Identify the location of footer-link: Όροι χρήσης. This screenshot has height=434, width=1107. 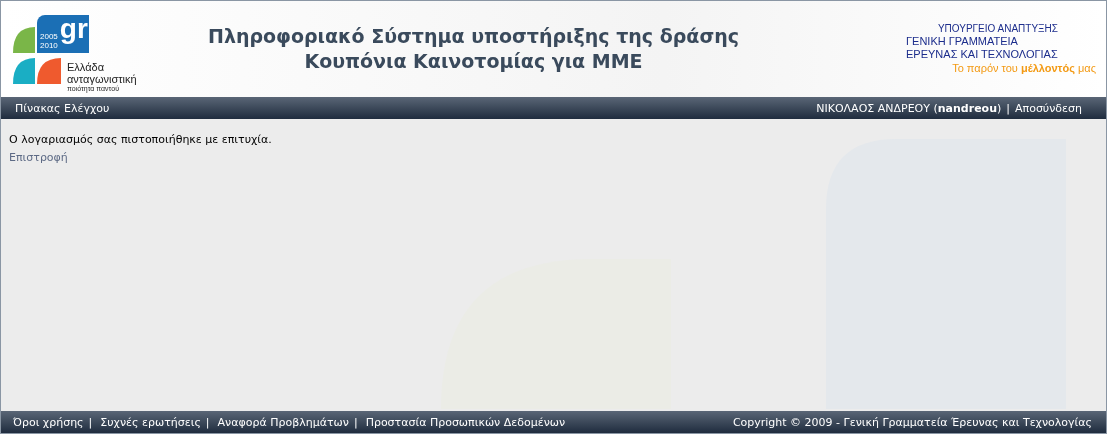
(48, 422).